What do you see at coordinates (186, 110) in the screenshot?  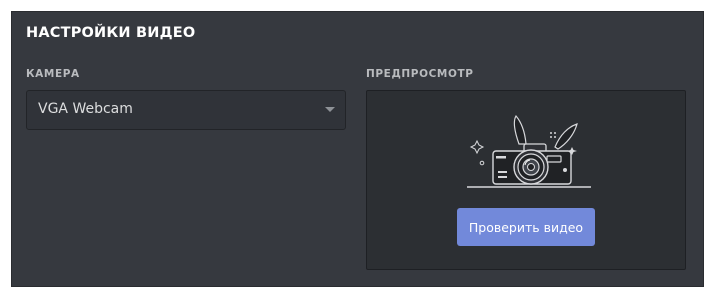 I see `camera-select: VGA Webcam` at bounding box center [186, 110].